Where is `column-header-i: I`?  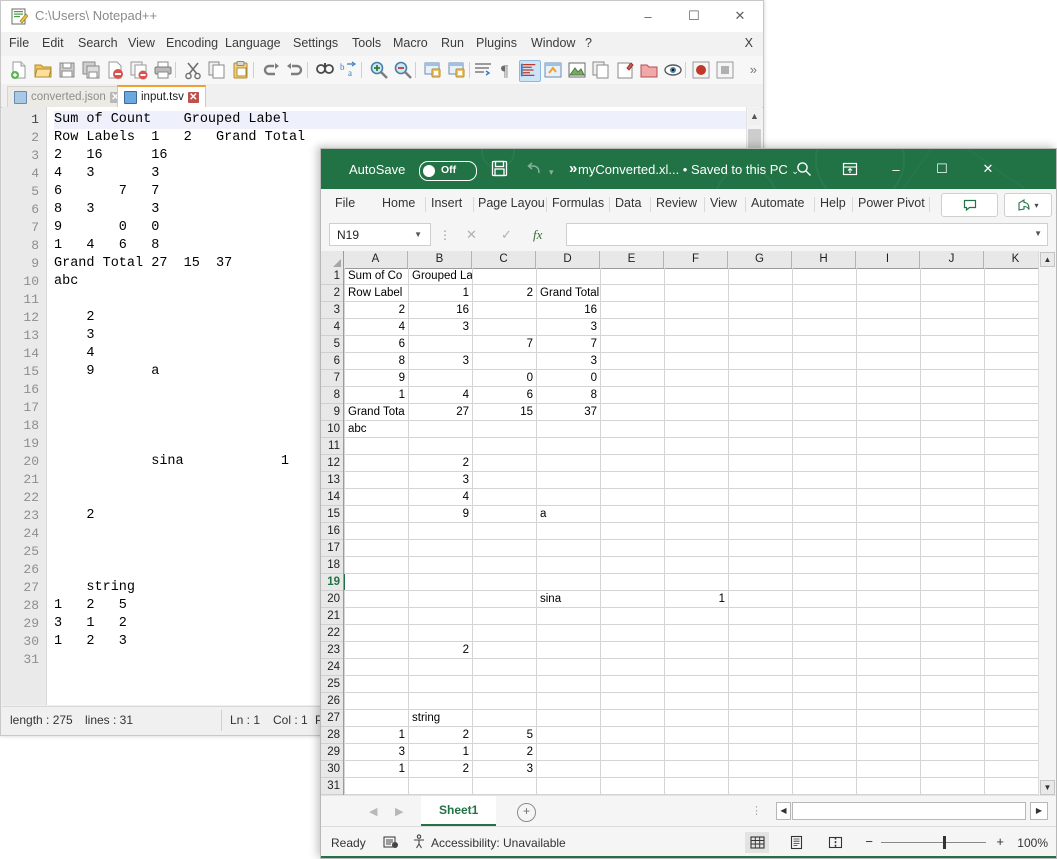
column-header-i: I is located at coordinates (888, 259).